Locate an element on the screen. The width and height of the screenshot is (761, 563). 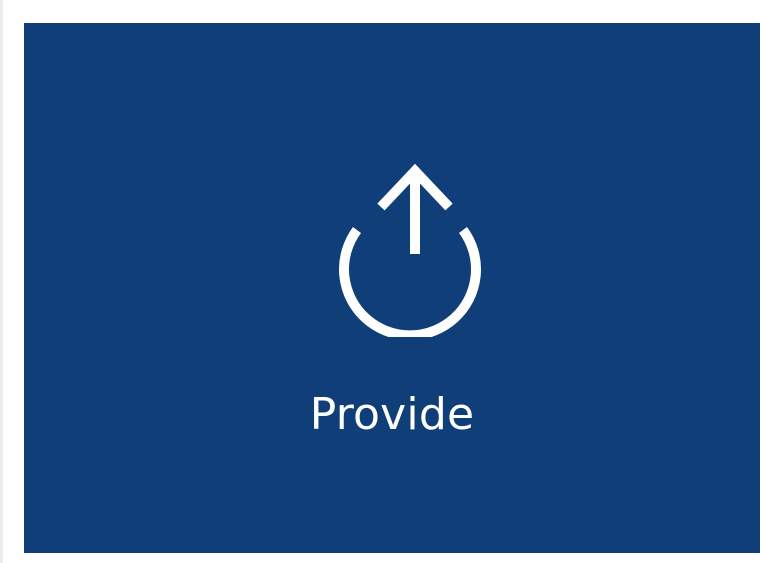
provide-label: Provide is located at coordinates (392, 414).